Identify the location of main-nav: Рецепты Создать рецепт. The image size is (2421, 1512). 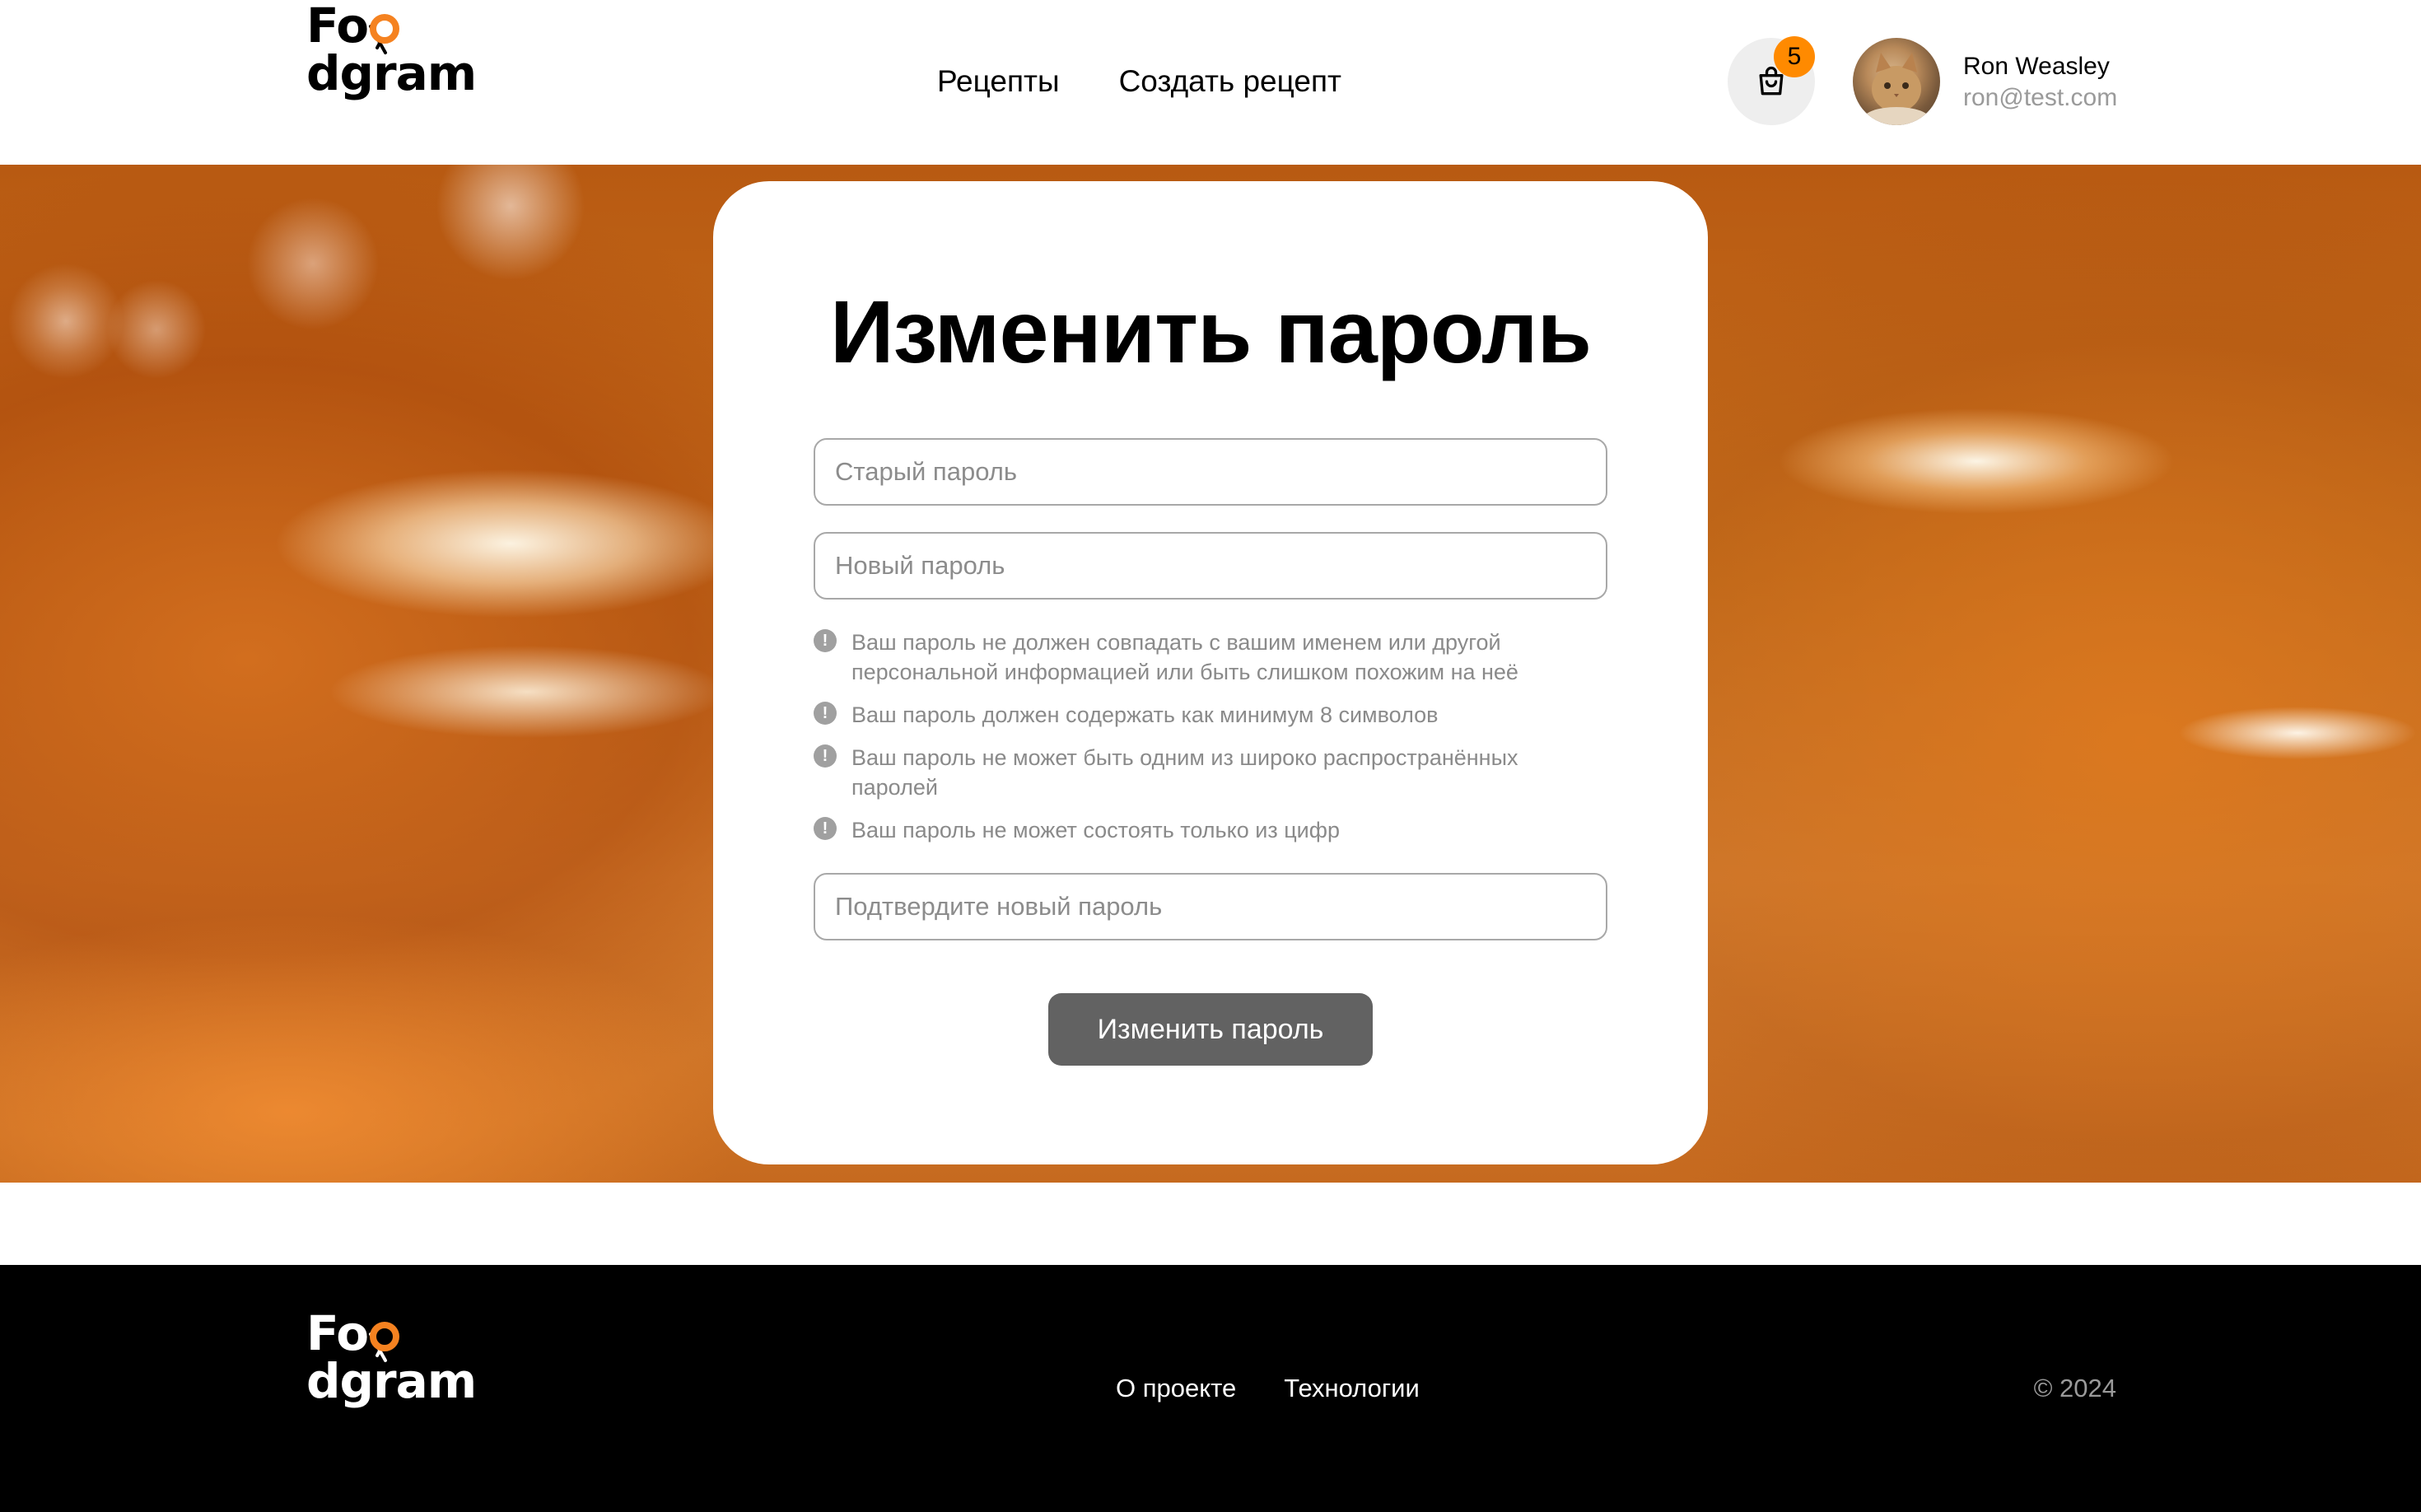
(1139, 81).